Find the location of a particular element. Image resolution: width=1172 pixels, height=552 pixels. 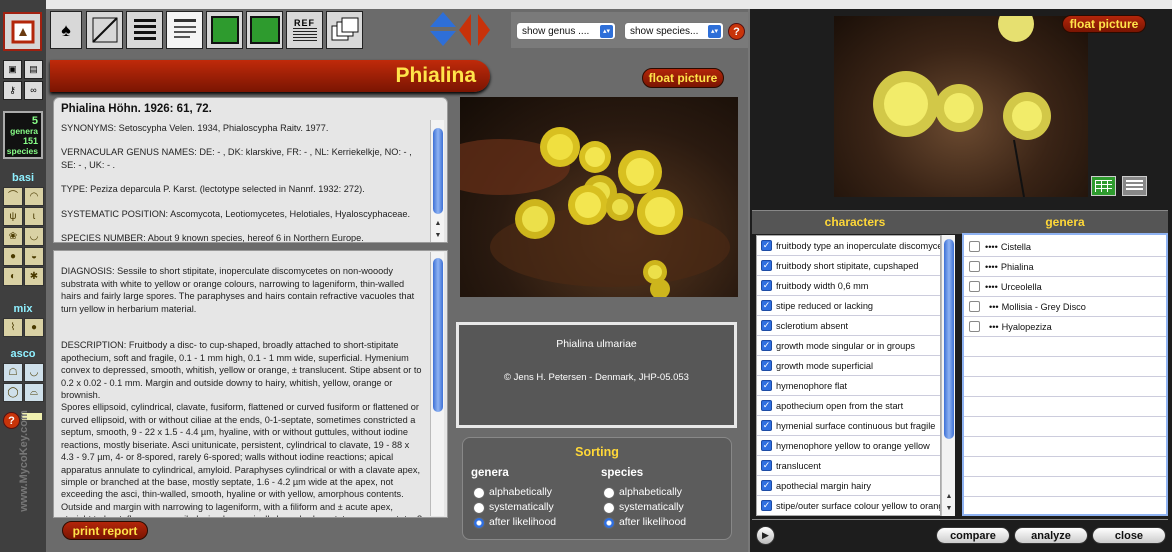

species-select: show species... ▴▾ is located at coordinates (674, 31).